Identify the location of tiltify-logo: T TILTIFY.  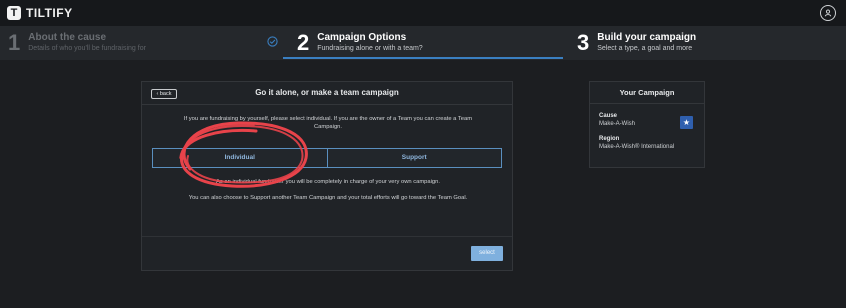
(40, 13).